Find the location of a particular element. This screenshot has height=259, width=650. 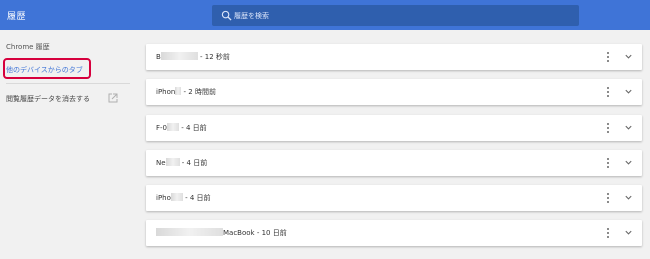

external-link-icon is located at coordinates (113, 98).